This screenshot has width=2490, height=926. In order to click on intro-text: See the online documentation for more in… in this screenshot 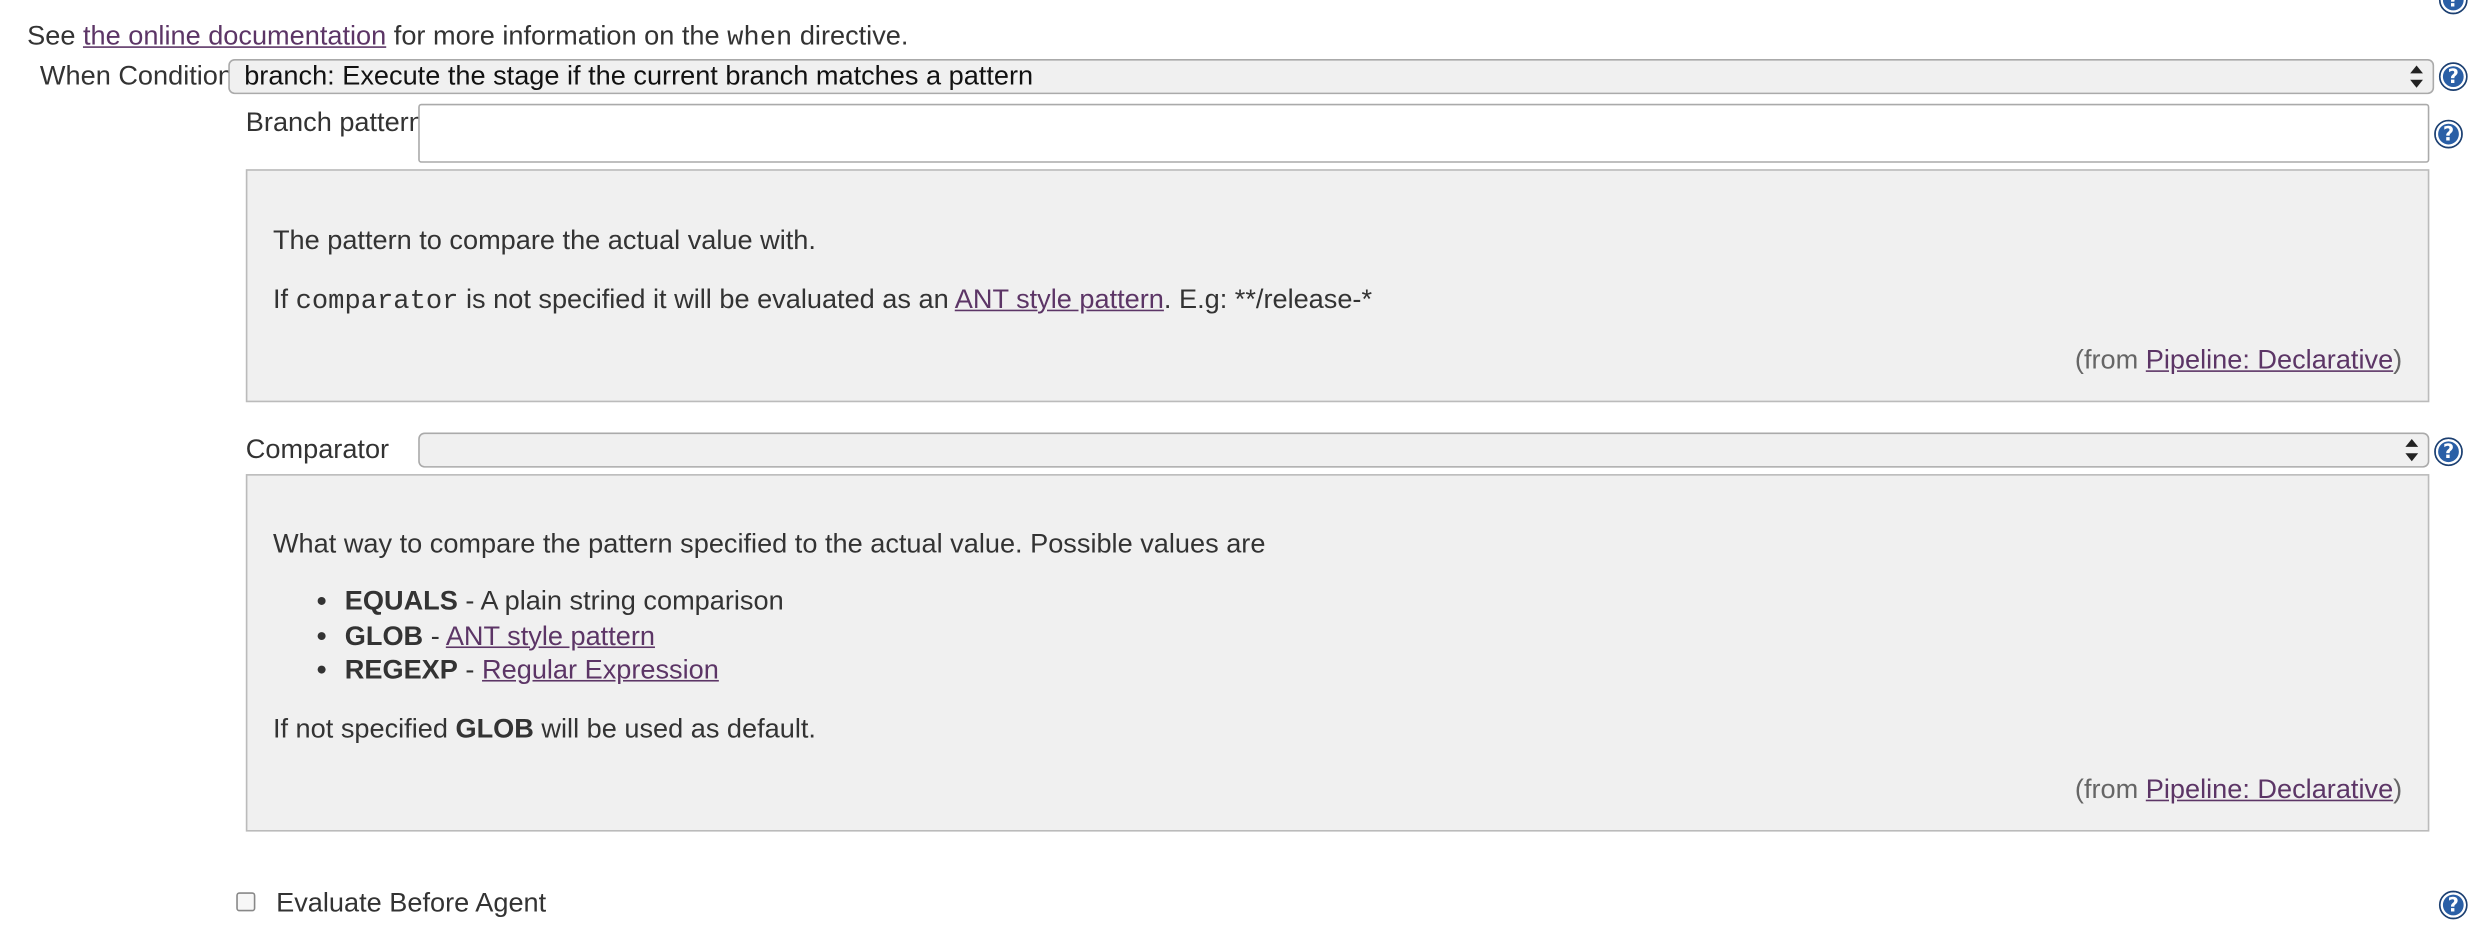, I will do `click(467, 38)`.